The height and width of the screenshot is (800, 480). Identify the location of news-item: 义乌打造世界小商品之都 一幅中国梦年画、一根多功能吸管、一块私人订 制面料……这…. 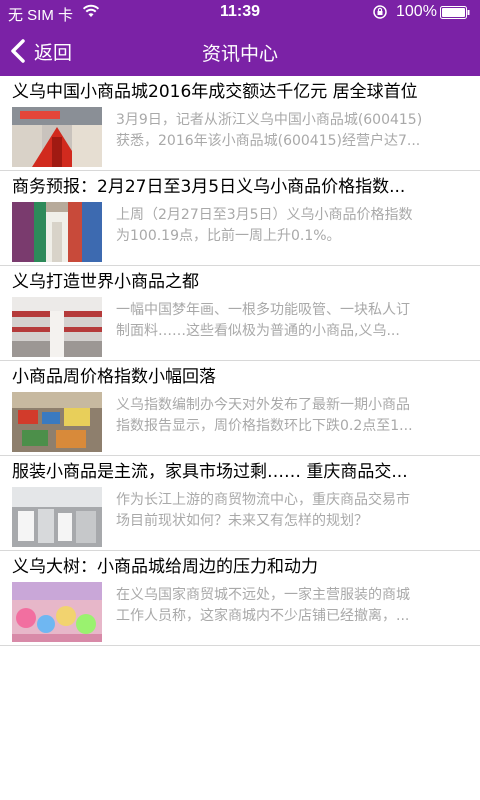
(240, 313).